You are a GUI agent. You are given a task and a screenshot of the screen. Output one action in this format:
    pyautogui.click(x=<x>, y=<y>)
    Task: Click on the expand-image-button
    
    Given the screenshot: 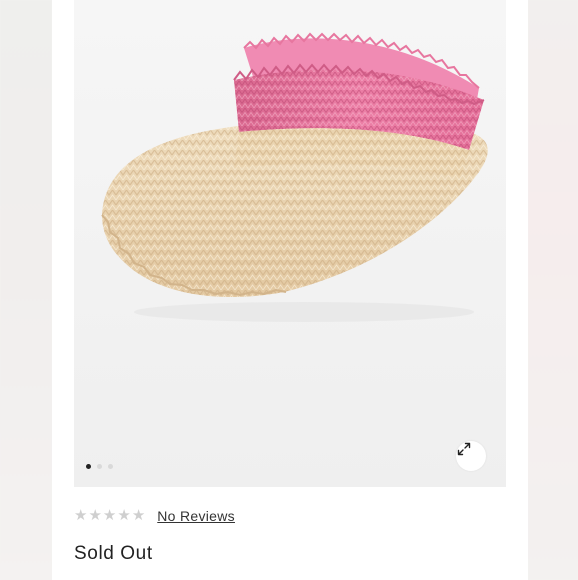 What is the action you would take?
    pyautogui.click(x=471, y=456)
    